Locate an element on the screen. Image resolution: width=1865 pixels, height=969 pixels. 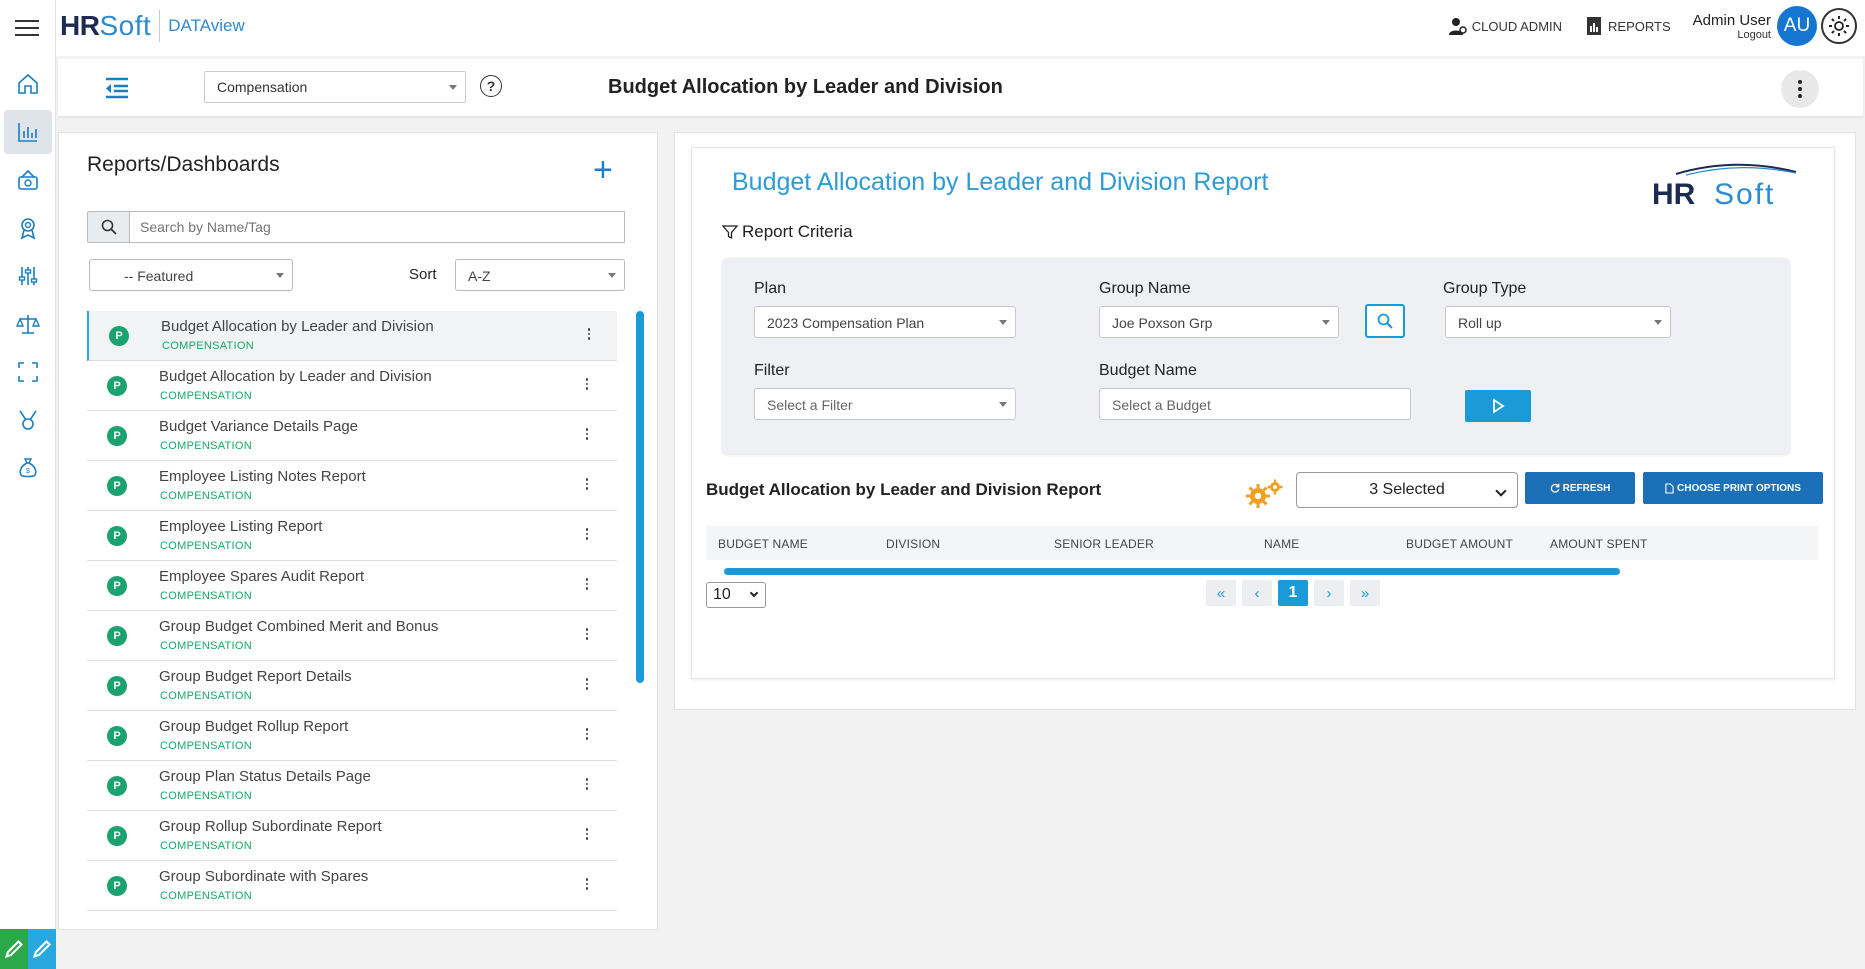
group-type-select: Roll up is located at coordinates (1558, 322).